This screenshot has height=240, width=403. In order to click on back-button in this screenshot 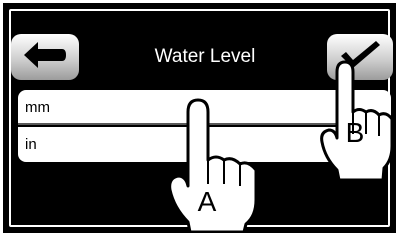, I will do `click(45, 57)`.